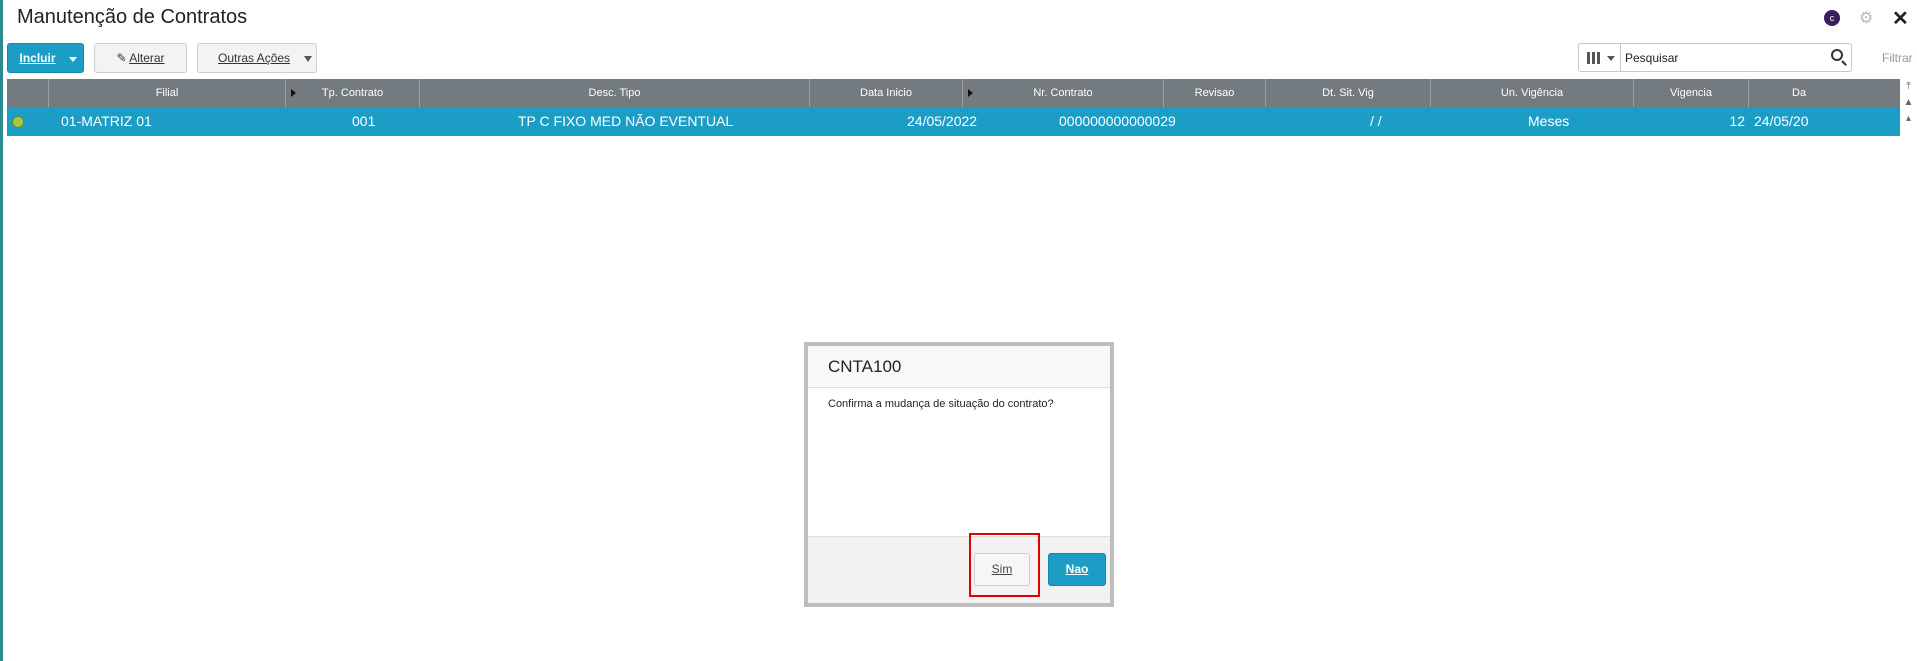 The width and height of the screenshot is (1917, 661). What do you see at coordinates (1725, 57) in the screenshot?
I see `search-input` at bounding box center [1725, 57].